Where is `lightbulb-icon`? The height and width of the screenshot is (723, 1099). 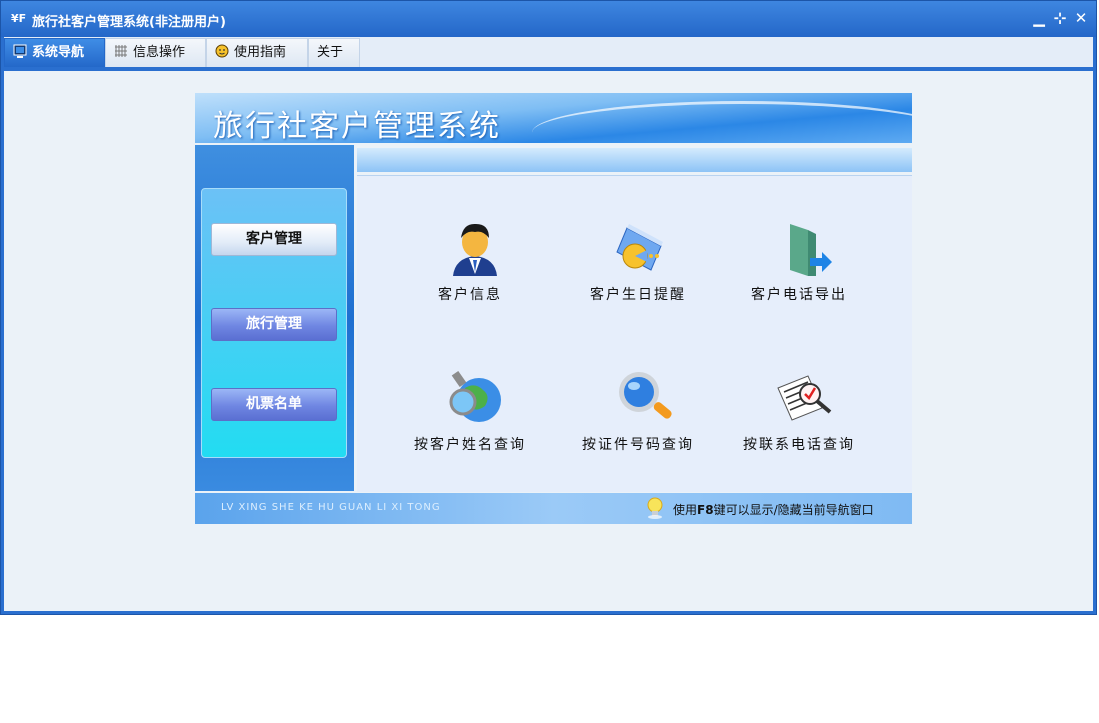 lightbulb-icon is located at coordinates (655, 508).